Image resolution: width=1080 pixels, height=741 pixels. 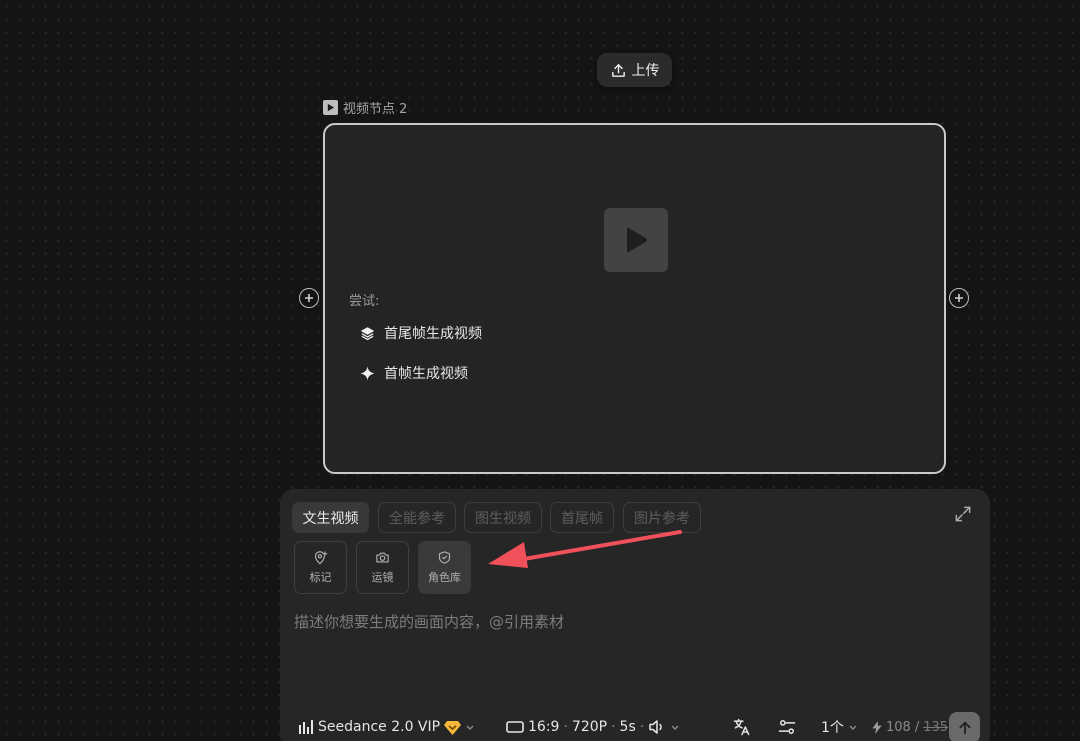 I want to click on add-input-connector, so click(x=309, y=298).